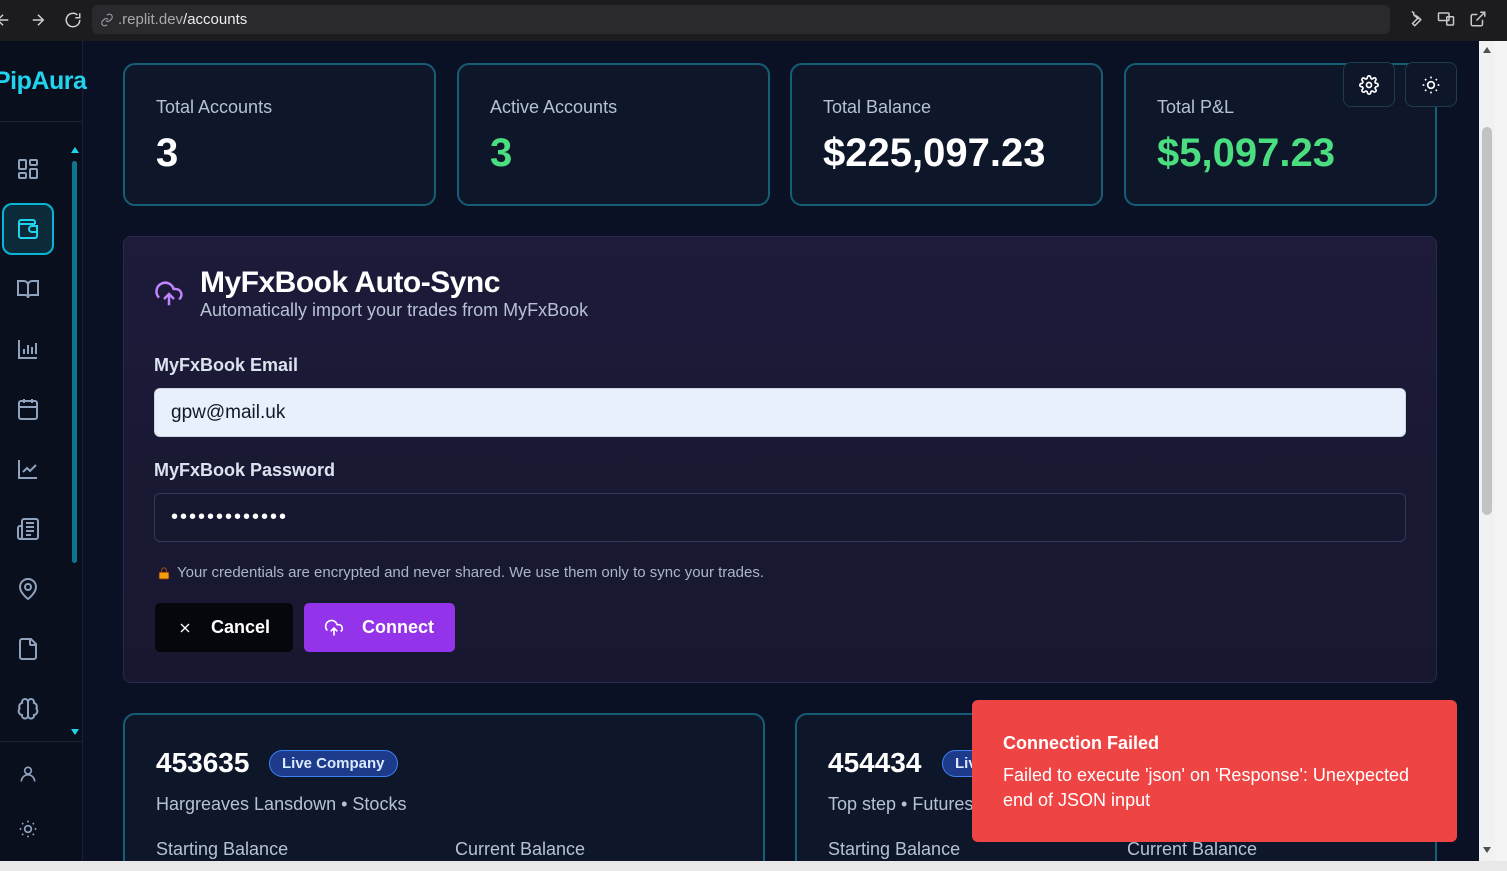  Describe the element at coordinates (75, 732) in the screenshot. I see `sidebar-scroll-down-icon` at that location.